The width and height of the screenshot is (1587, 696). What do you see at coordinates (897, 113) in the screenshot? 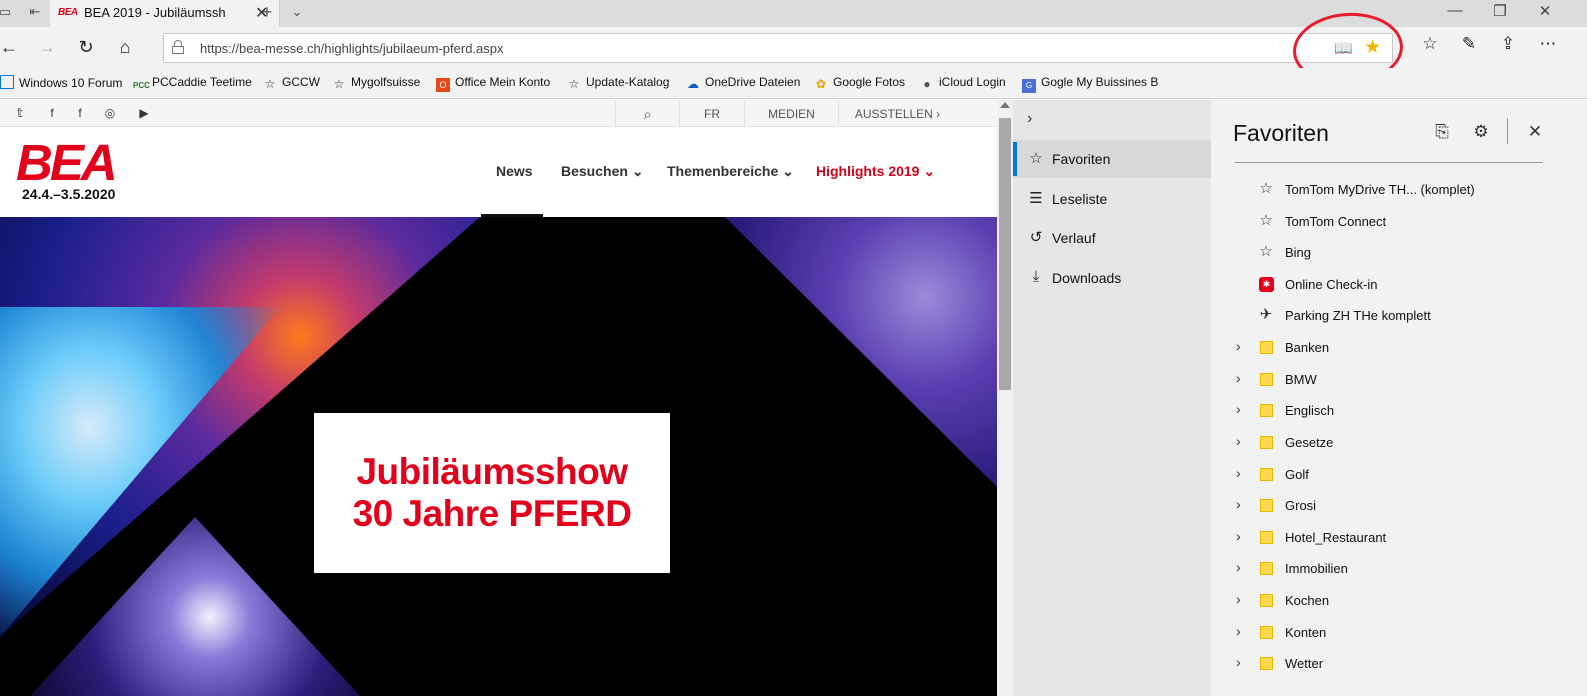
I see `ausstellen-link: AUSSTELLEN ›` at bounding box center [897, 113].